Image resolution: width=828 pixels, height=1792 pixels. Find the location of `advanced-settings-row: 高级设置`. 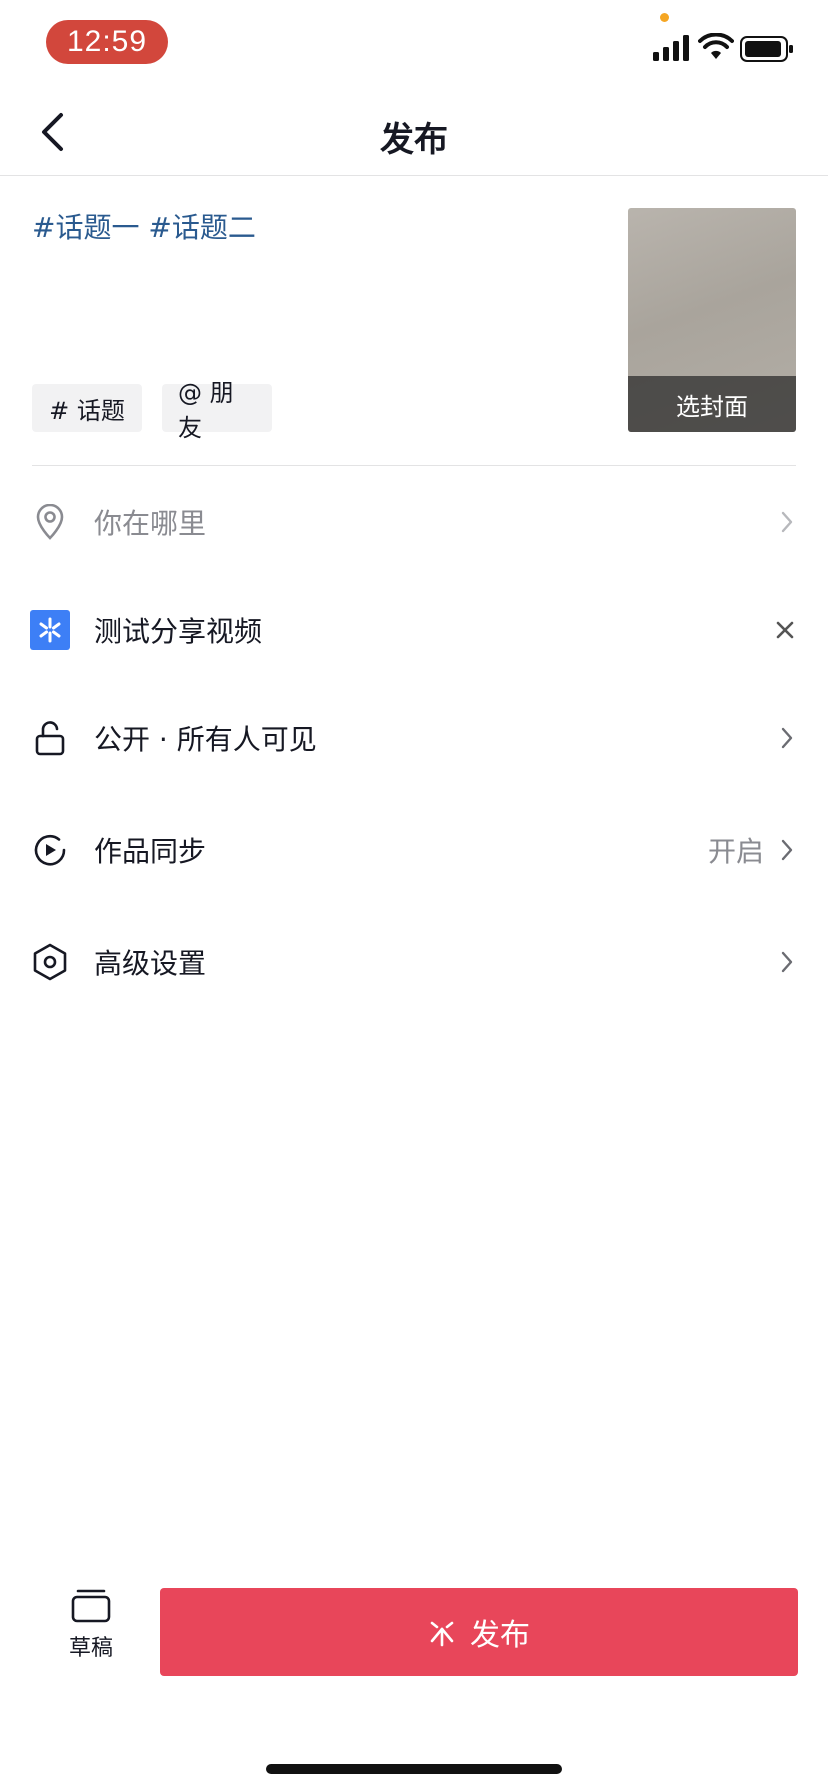

advanced-settings-row: 高级设置 is located at coordinates (414, 962).